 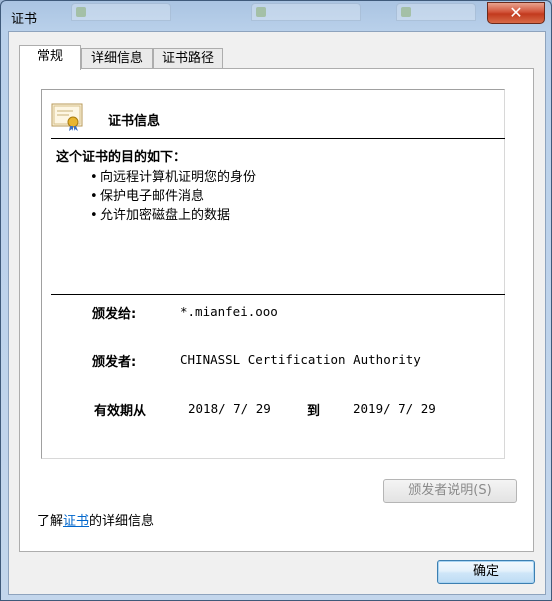 What do you see at coordinates (173, 177) in the screenshot?
I see `purpose-item: 向远程计算机证明您的身份` at bounding box center [173, 177].